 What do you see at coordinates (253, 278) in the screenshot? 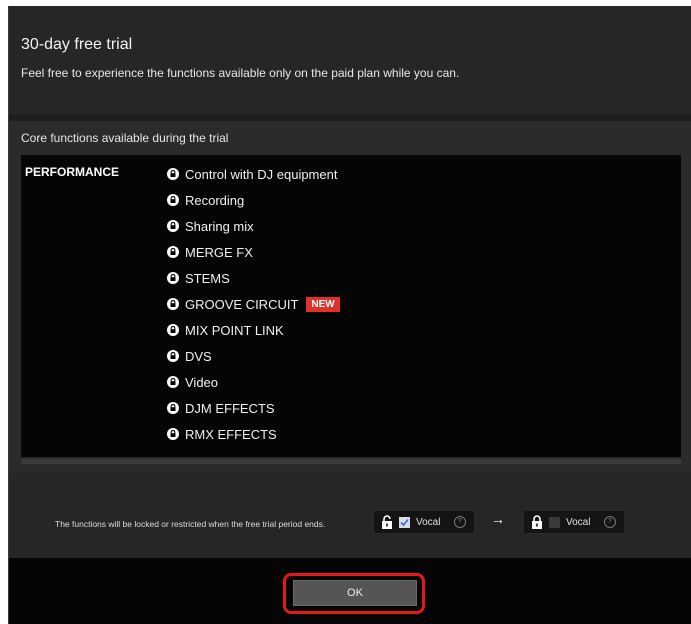
I see `function-item: STEMS` at bounding box center [253, 278].